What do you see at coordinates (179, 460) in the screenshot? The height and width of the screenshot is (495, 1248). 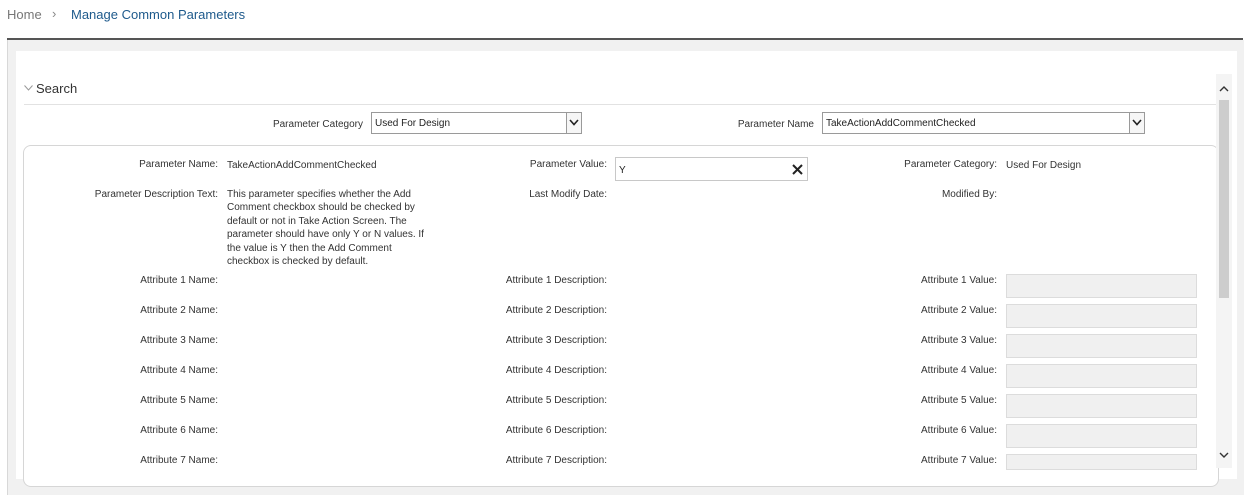 I see `attribute-7-name-label: Attribute 7 Name:` at bounding box center [179, 460].